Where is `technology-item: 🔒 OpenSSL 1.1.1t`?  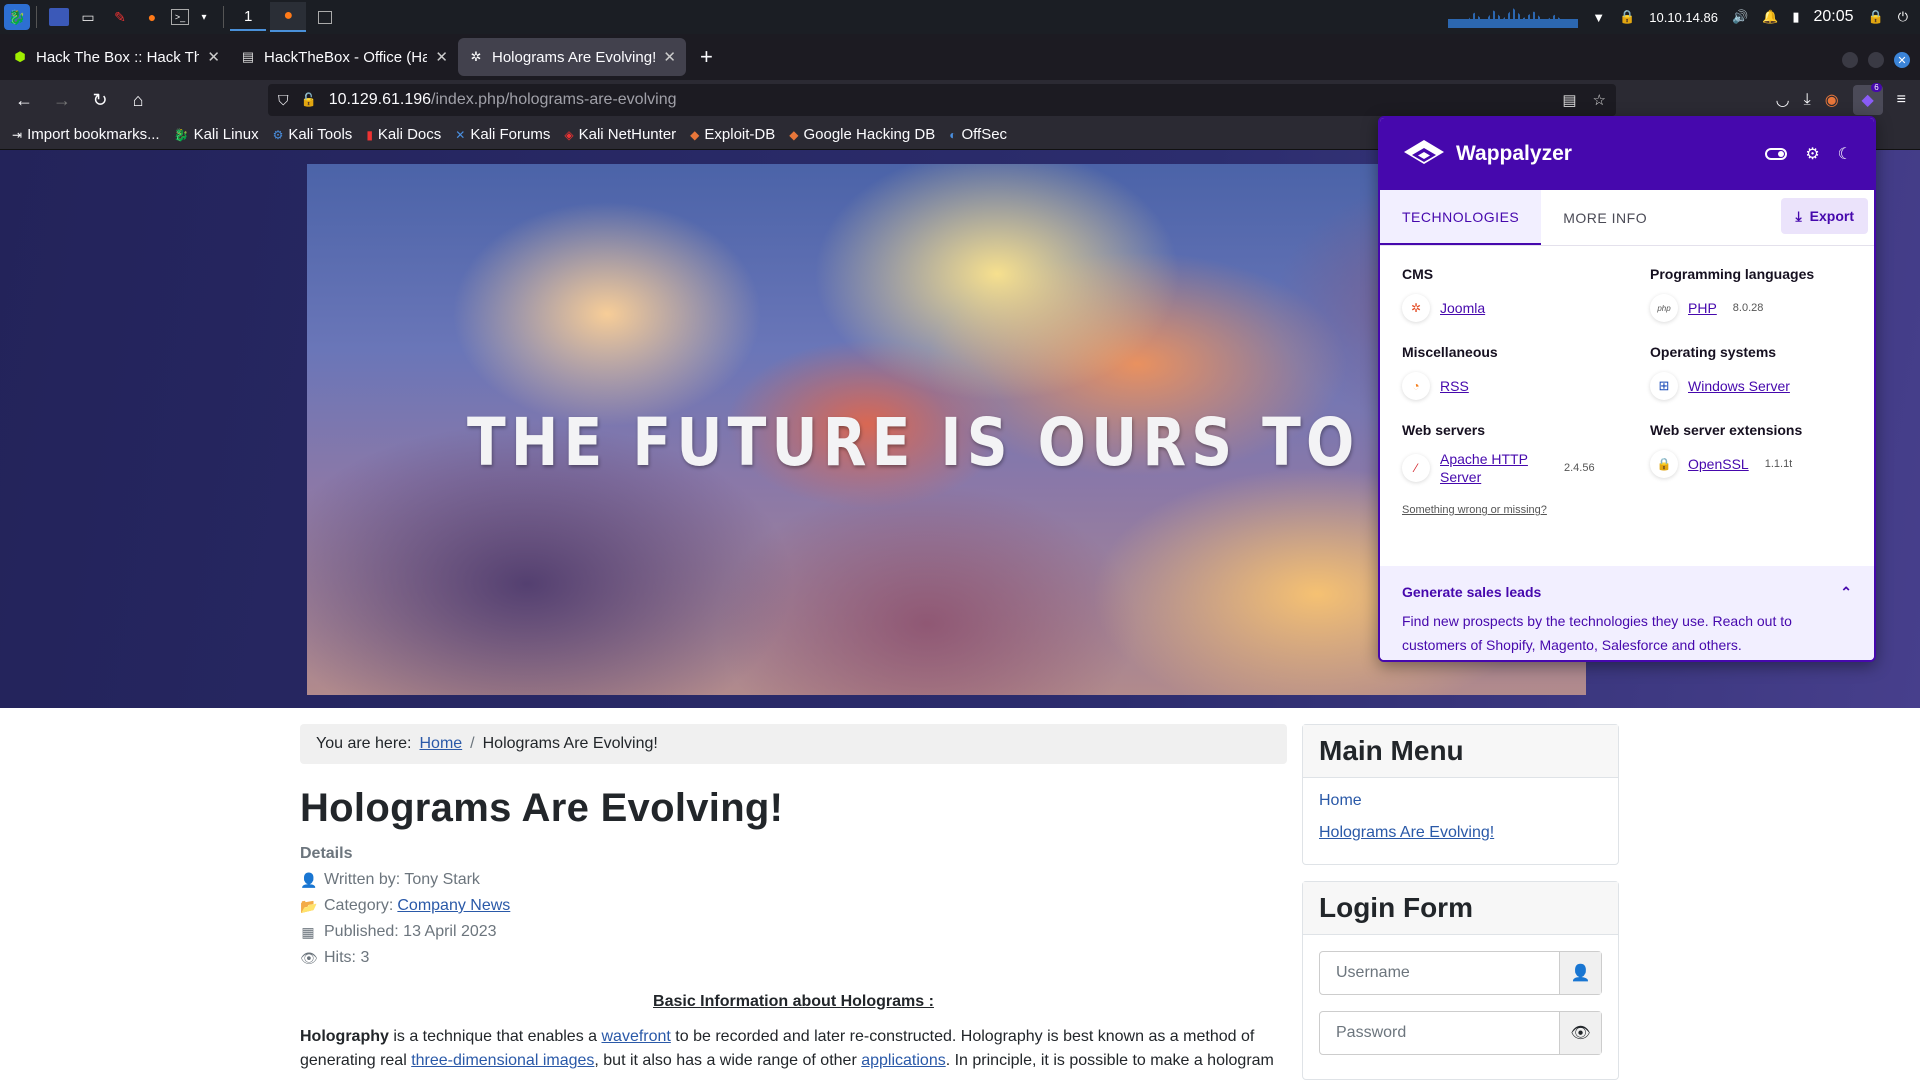 technology-item: 🔒 OpenSSL 1.1.1t is located at coordinates (1760, 464).